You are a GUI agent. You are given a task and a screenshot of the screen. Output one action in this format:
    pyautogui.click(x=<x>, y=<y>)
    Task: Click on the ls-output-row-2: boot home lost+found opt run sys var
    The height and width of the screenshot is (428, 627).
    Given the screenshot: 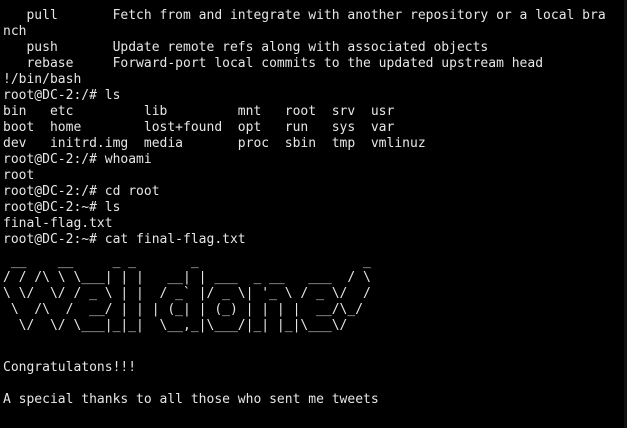 What is the action you would take?
    pyautogui.click(x=199, y=127)
    